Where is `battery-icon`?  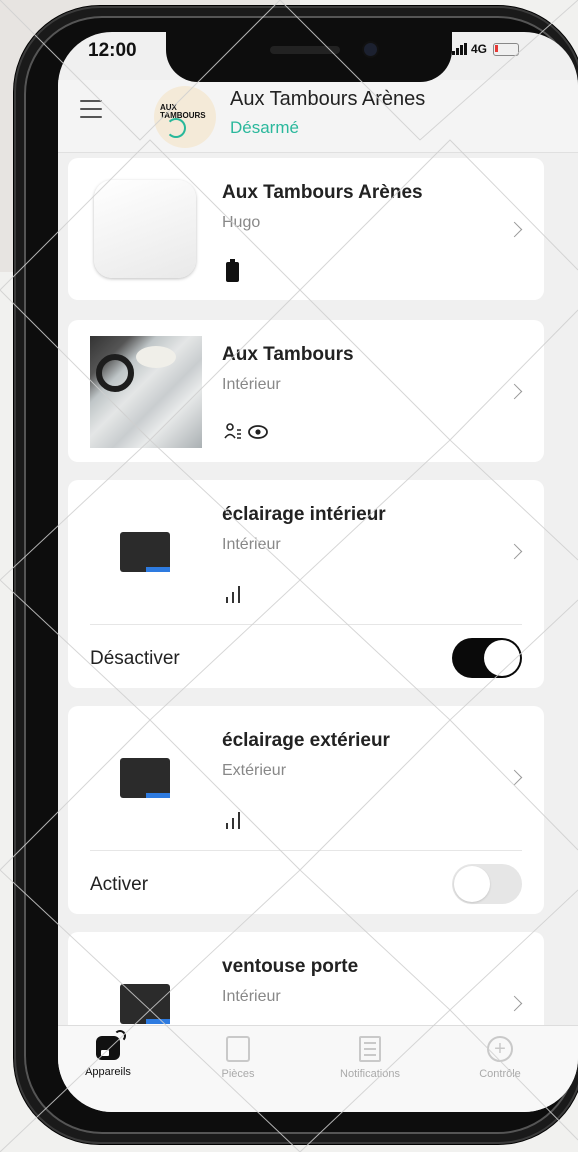 battery-icon is located at coordinates (506, 49).